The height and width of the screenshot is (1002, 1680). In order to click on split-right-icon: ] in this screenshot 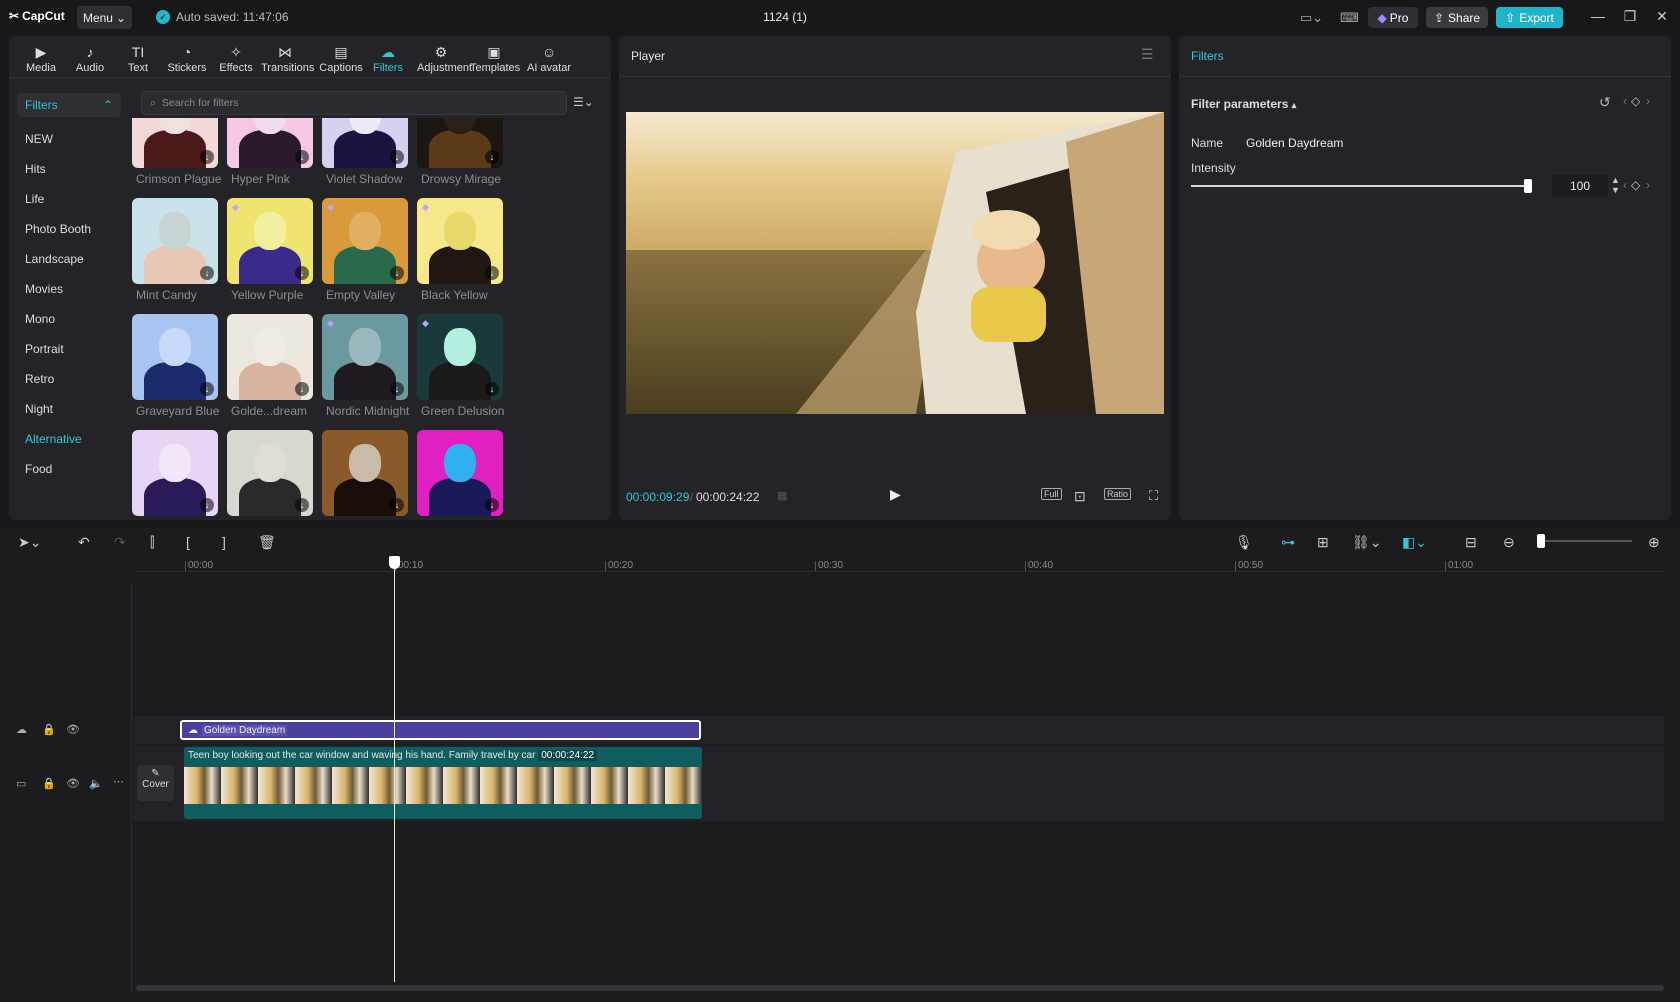, I will do `click(224, 542)`.